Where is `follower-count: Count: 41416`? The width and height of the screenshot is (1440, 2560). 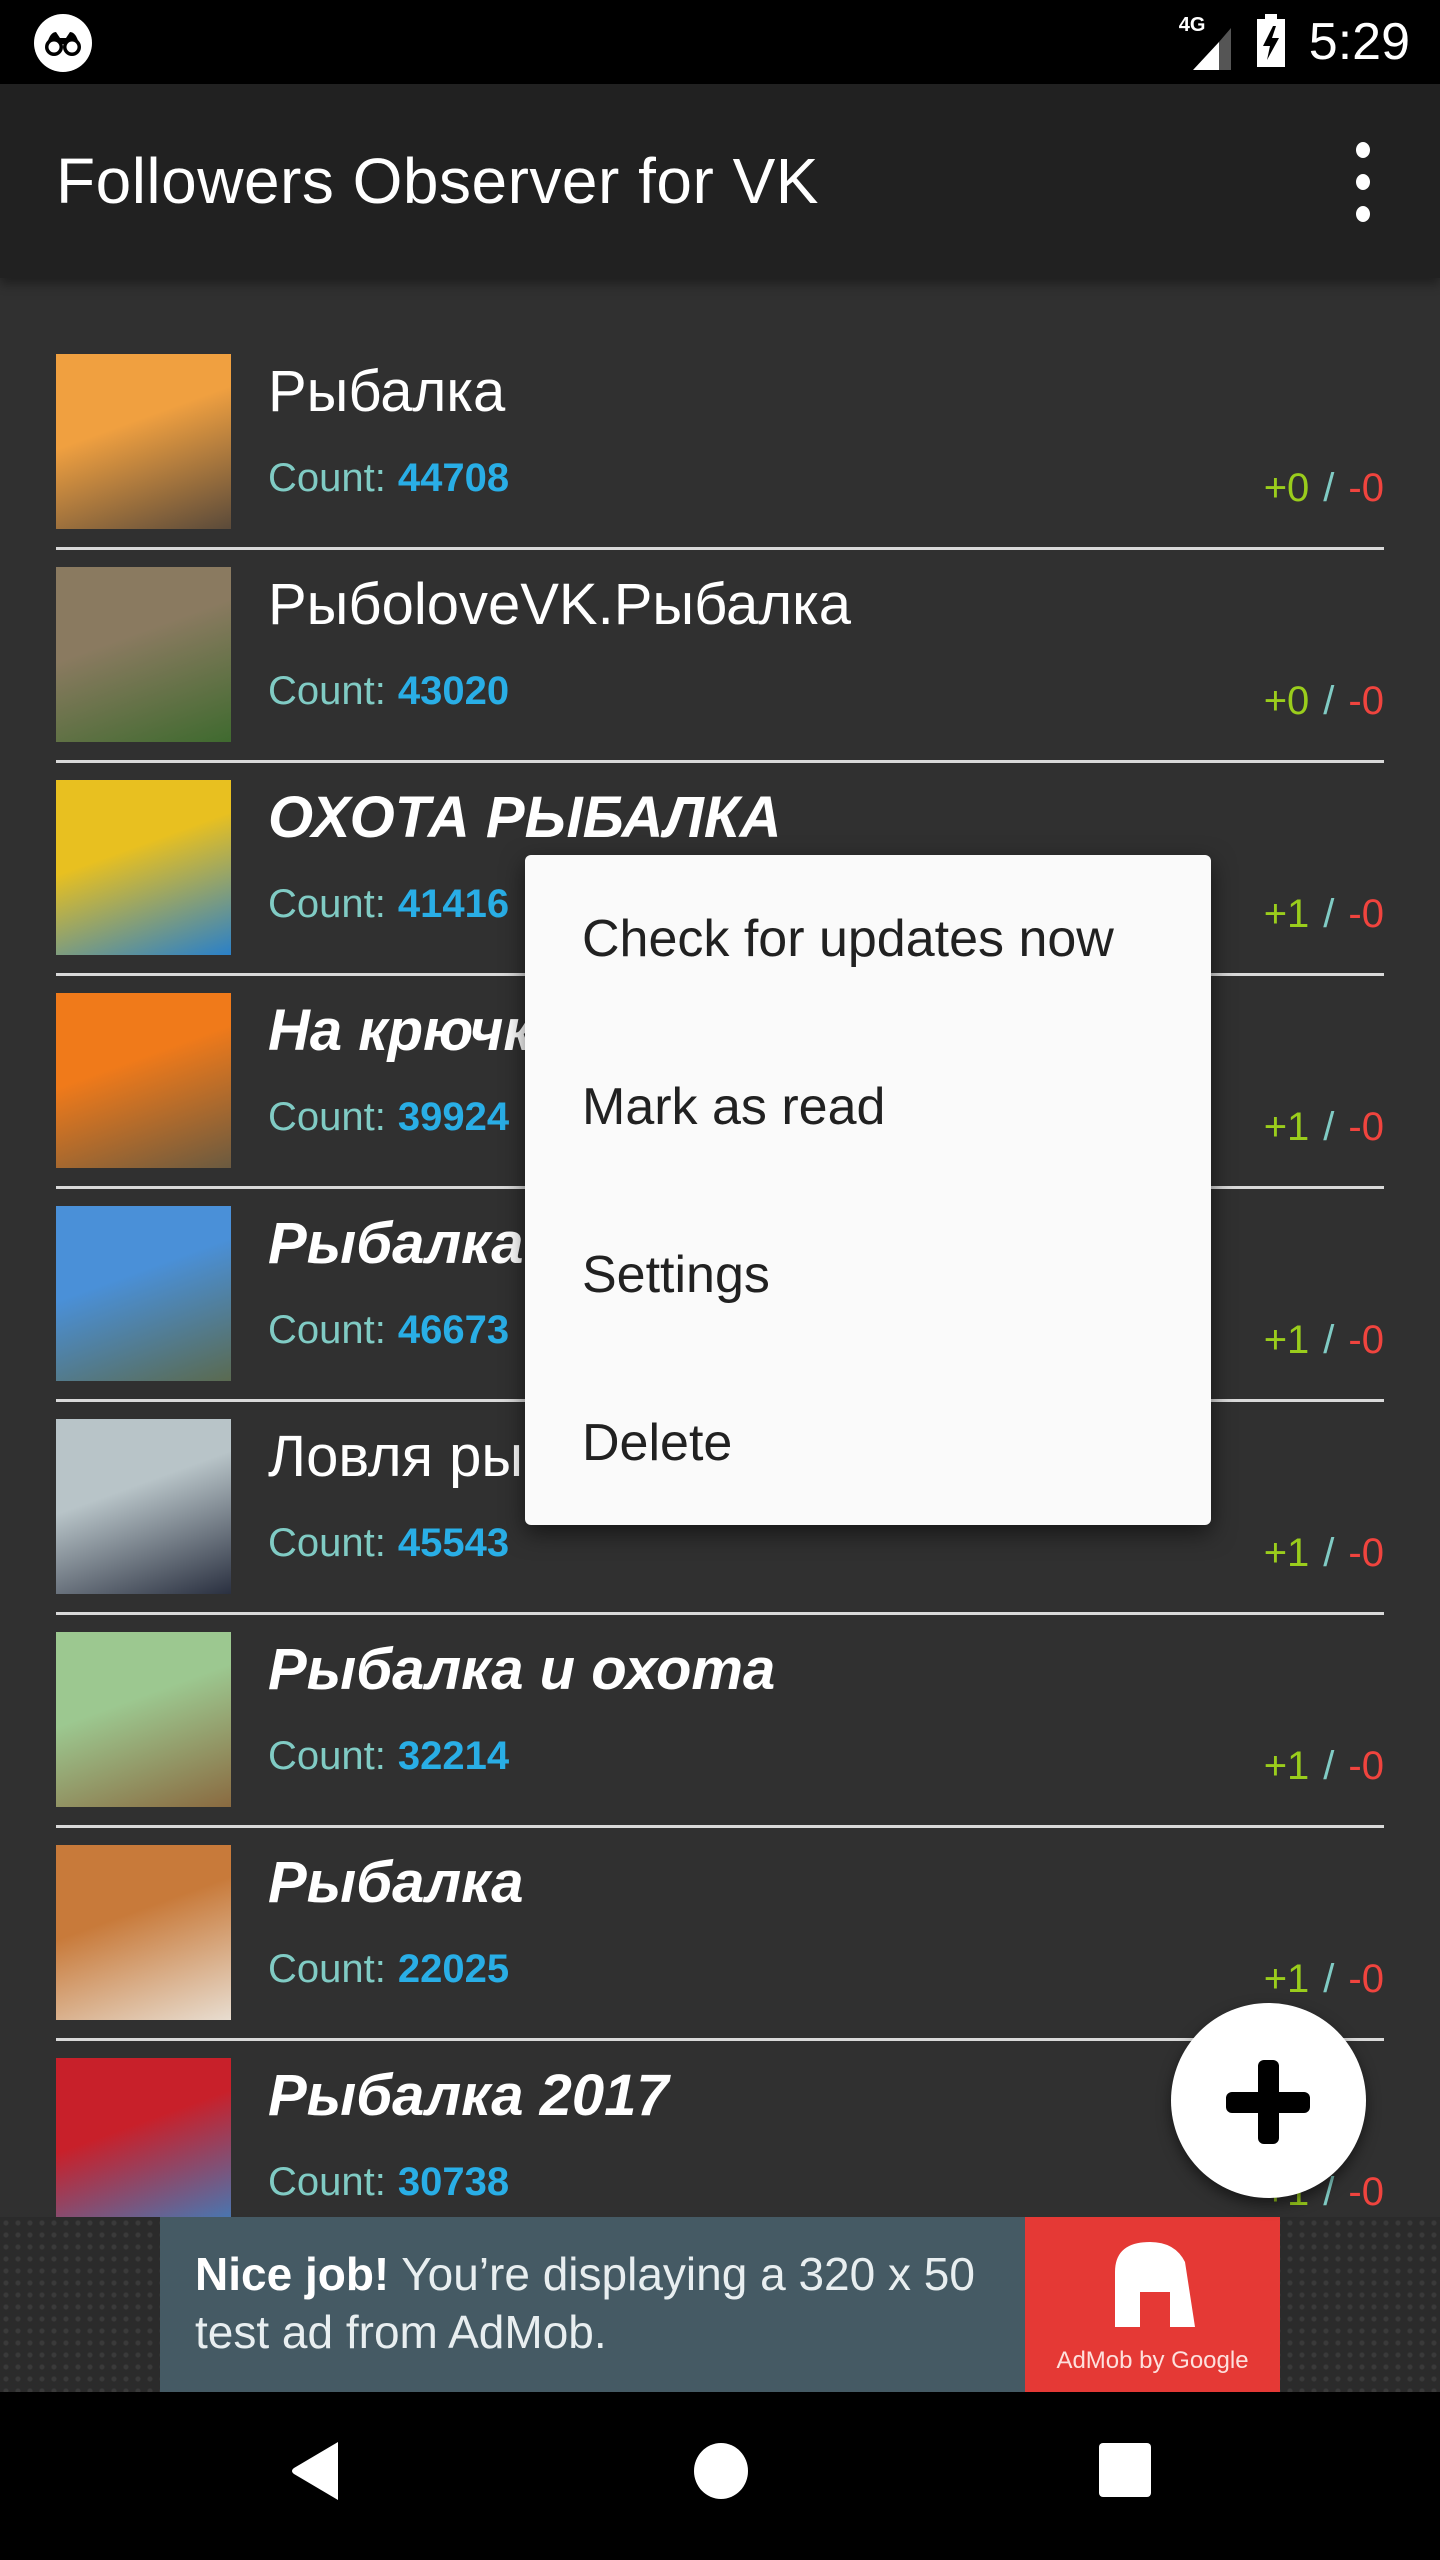
follower-count: Count: 41416 is located at coordinates (388, 904).